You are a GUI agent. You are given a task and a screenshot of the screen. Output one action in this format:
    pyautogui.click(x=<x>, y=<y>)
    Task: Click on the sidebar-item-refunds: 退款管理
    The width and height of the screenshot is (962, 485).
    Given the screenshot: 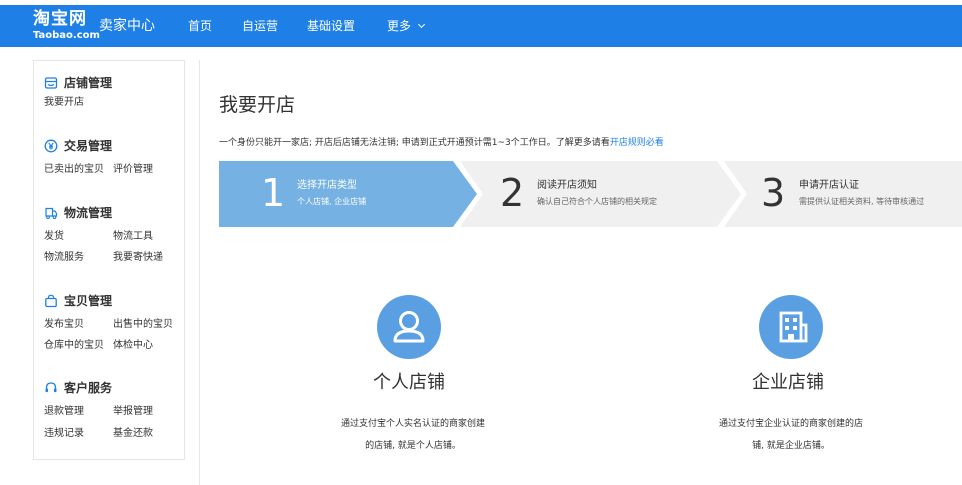 What is the action you would take?
    pyautogui.click(x=64, y=412)
    